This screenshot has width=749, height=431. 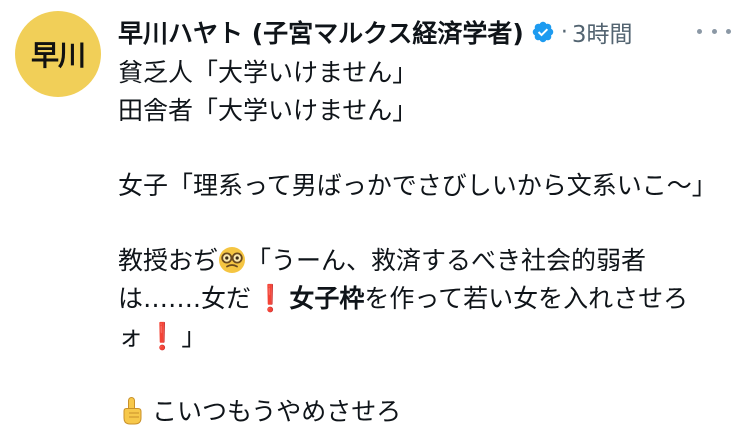 I want to click on post-line: 女子「理系って男ばっかでさびしいから文系いこ〜」, so click(x=417, y=185).